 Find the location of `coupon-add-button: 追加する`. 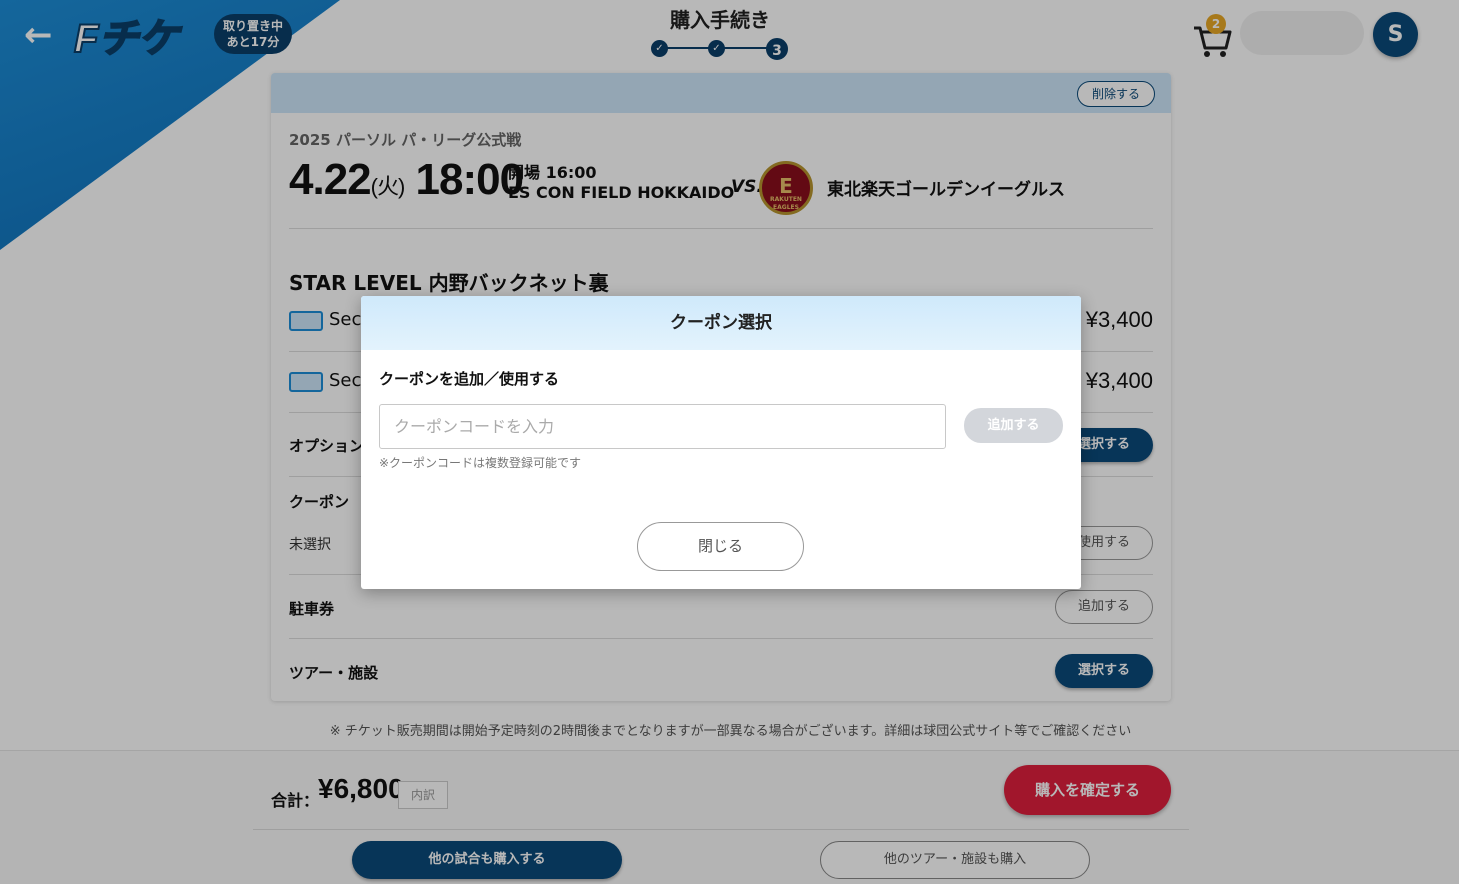

coupon-add-button: 追加する is located at coordinates (1013, 425).